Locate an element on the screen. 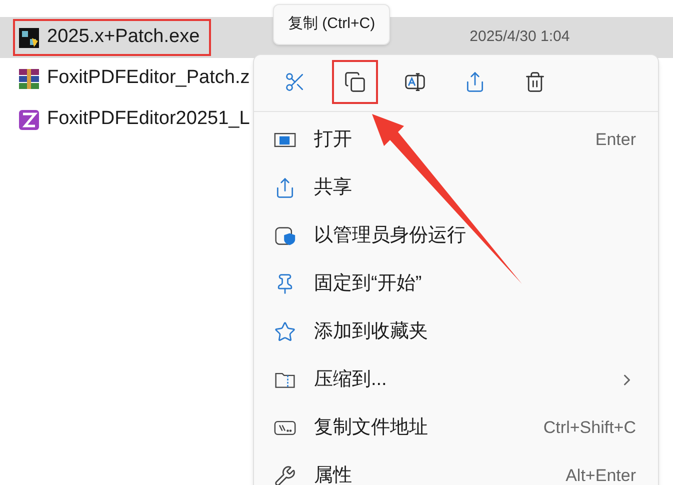  shortcut-text: Ctrl+Shift+C is located at coordinates (589, 428).